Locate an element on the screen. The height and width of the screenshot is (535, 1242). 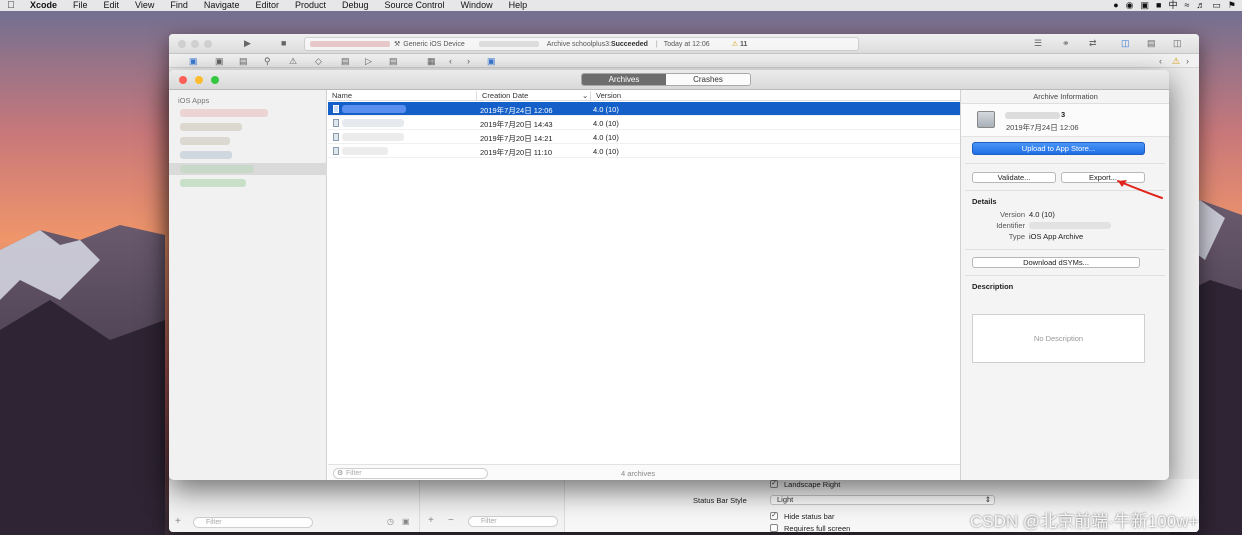
run-icon: ▶ is located at coordinates (247, 43).